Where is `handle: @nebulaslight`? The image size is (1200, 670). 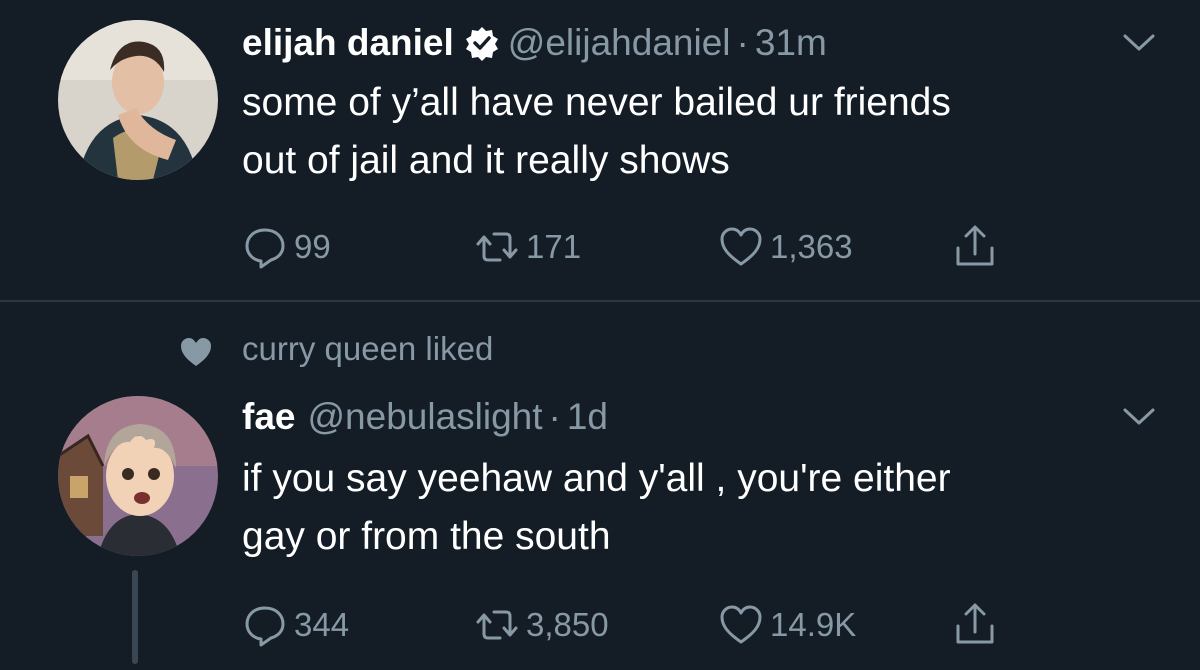
handle: @nebulaslight is located at coordinates (424, 417).